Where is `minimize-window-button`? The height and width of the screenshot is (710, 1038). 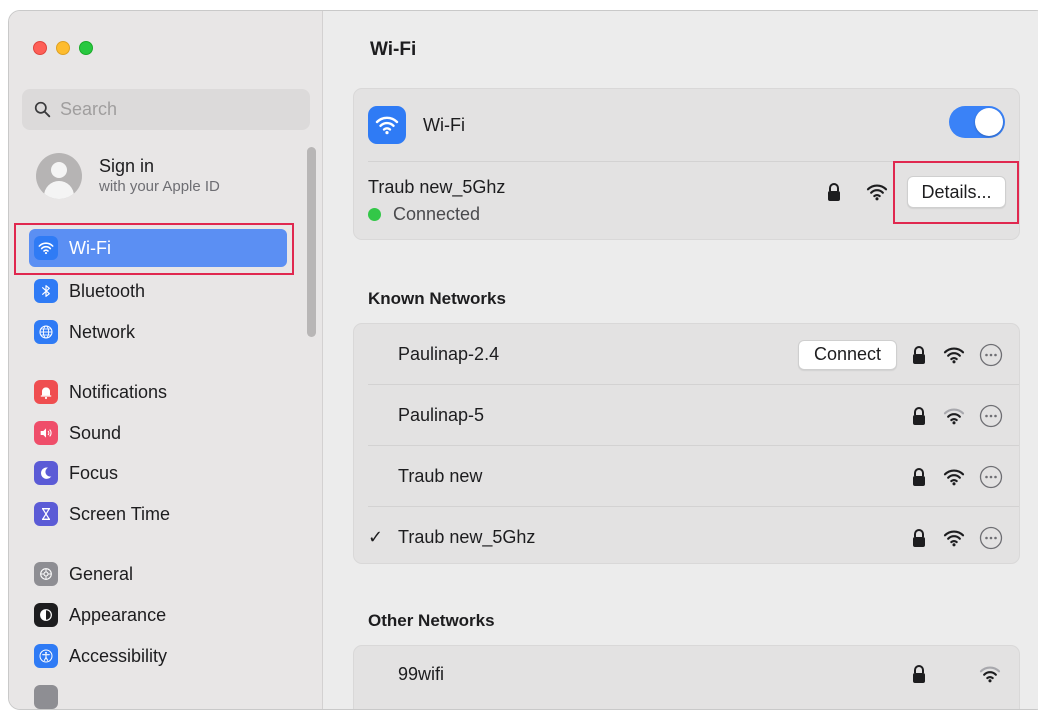 minimize-window-button is located at coordinates (63, 48).